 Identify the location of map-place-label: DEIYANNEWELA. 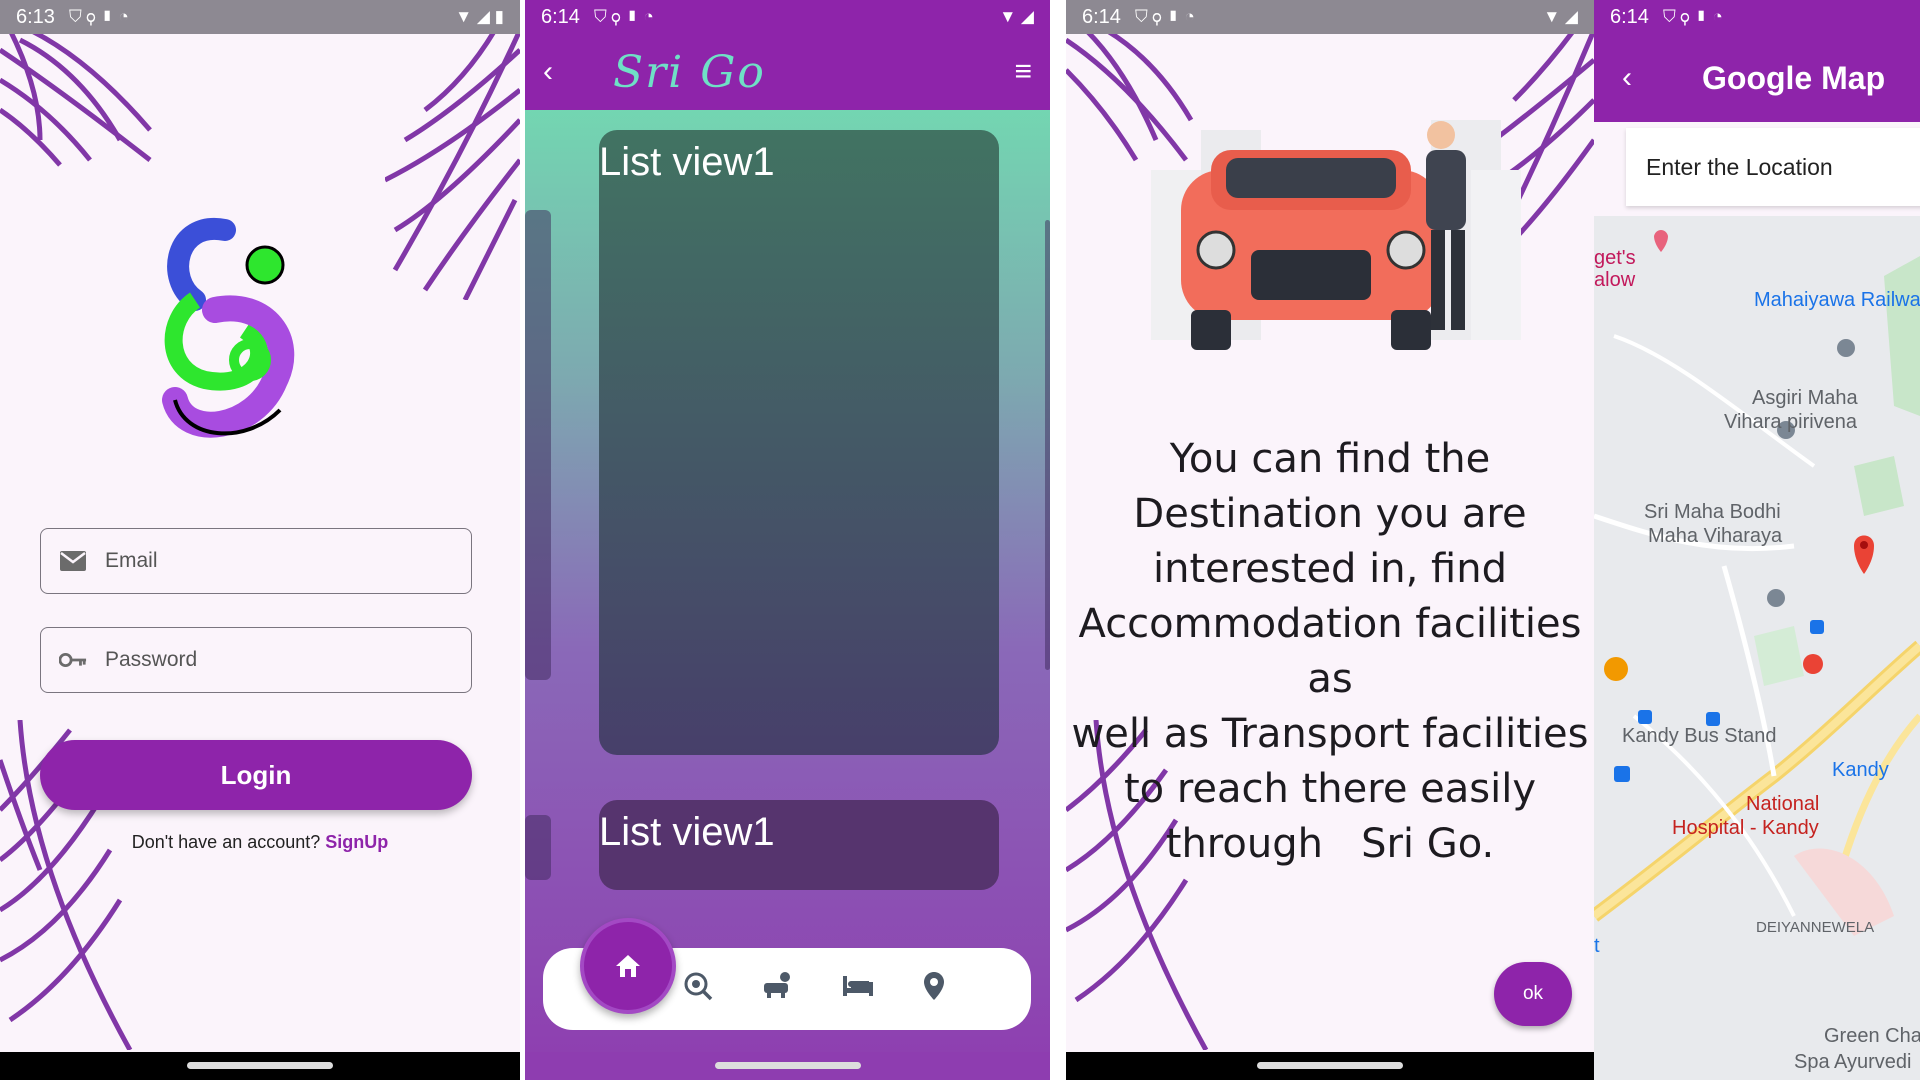
(1815, 927).